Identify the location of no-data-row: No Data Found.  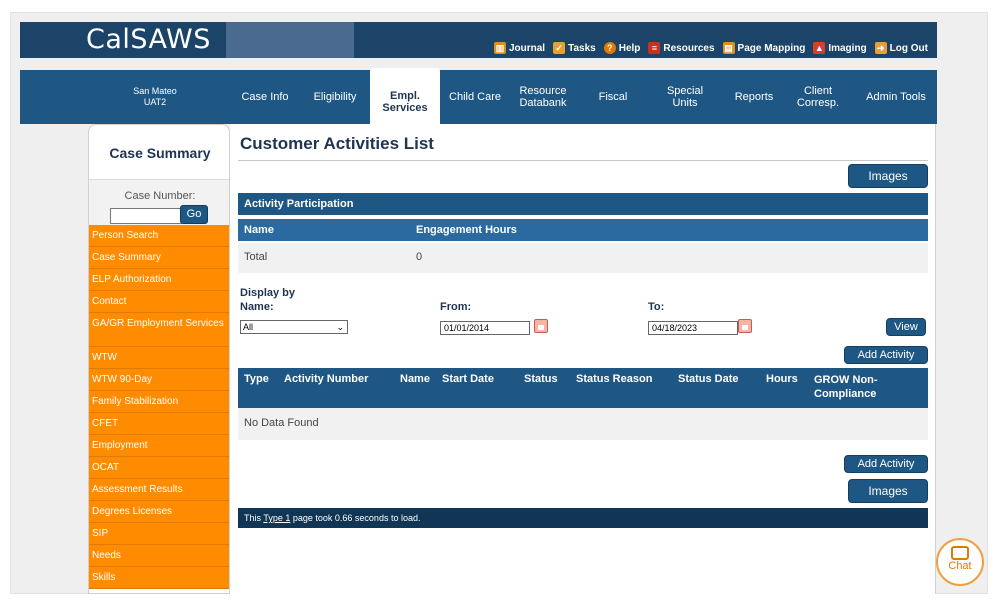
(583, 424).